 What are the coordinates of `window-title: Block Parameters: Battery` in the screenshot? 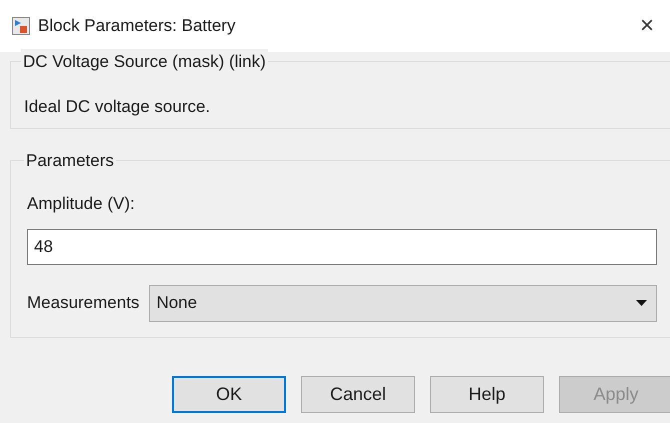 It's located at (137, 26).